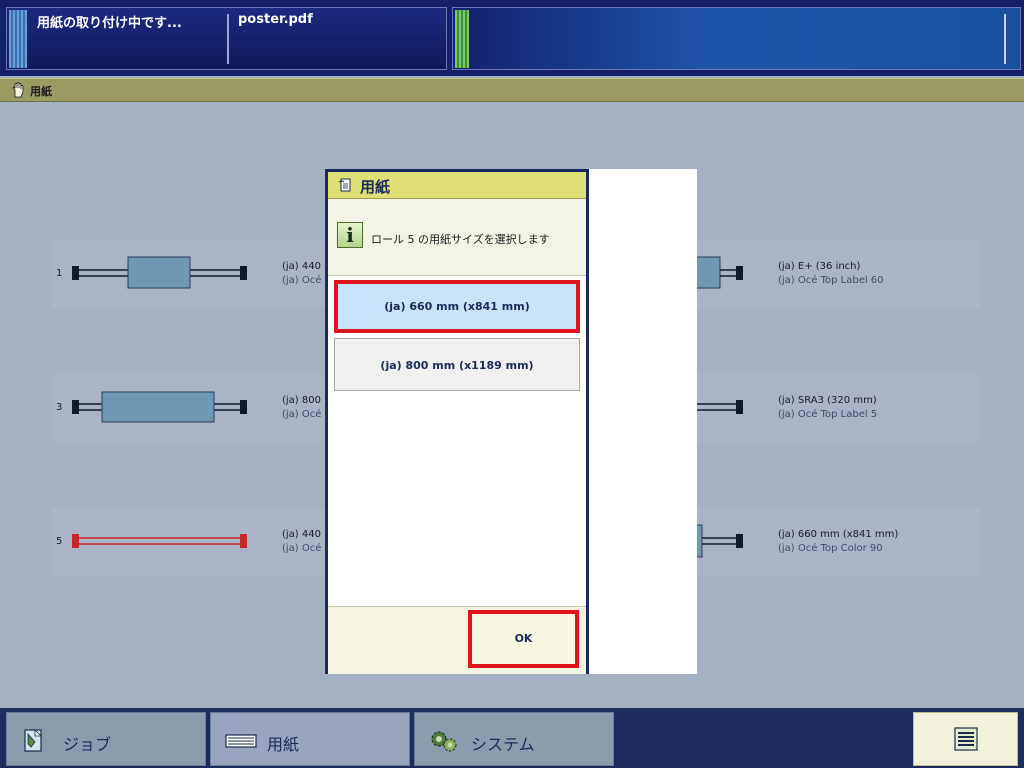 This screenshot has height=768, width=1024. Describe the element at coordinates (275, 19) in the screenshot. I see `file-name-text: poster.pdf` at that location.